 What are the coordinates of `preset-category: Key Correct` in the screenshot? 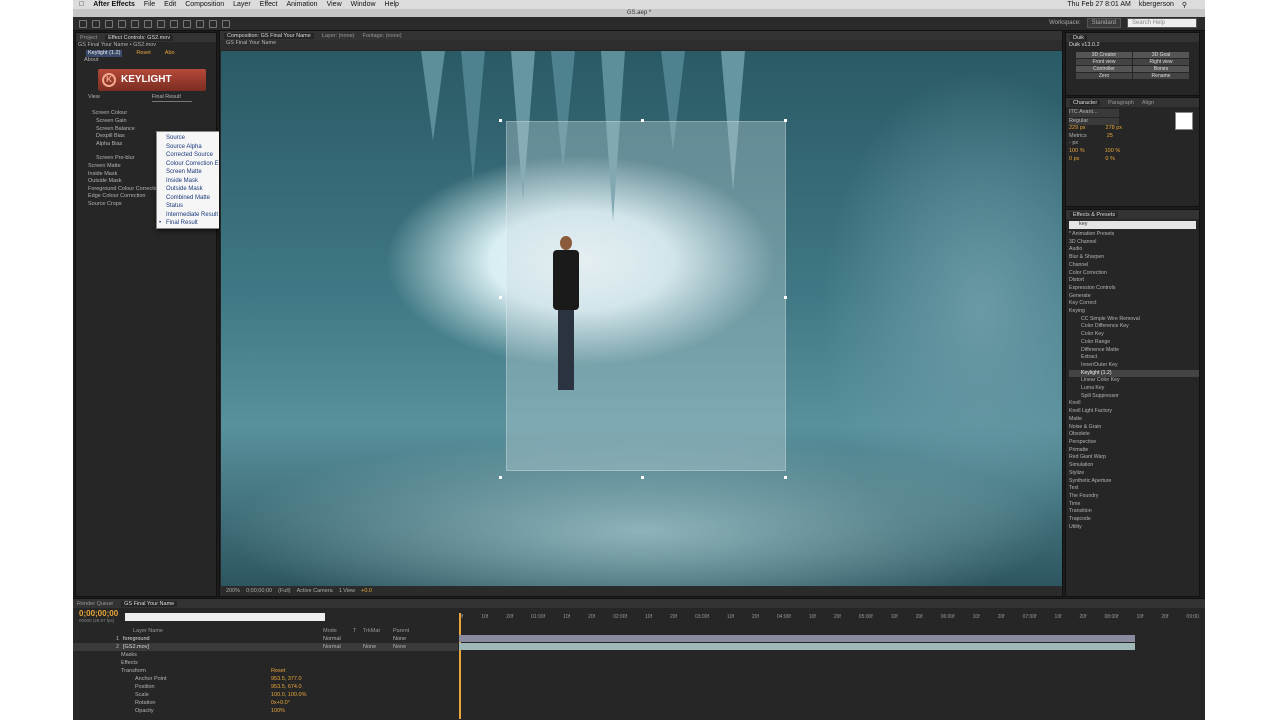 It's located at (1134, 304).